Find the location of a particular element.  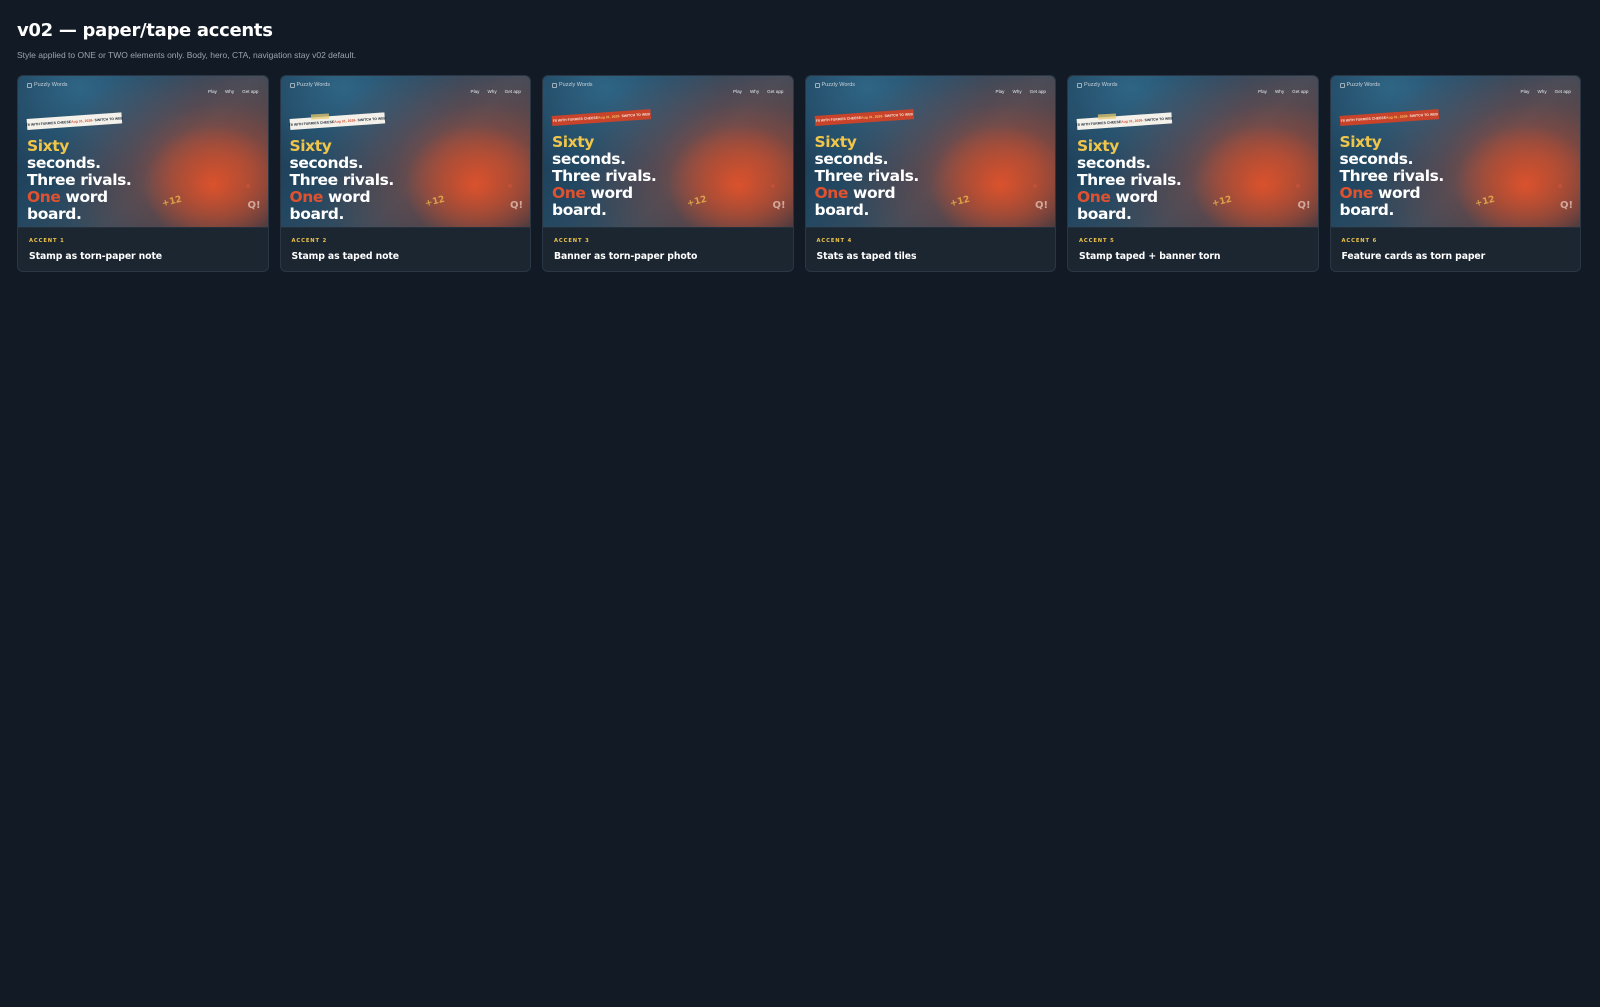

accent-label: ACCENT 5 is located at coordinates (1097, 241).